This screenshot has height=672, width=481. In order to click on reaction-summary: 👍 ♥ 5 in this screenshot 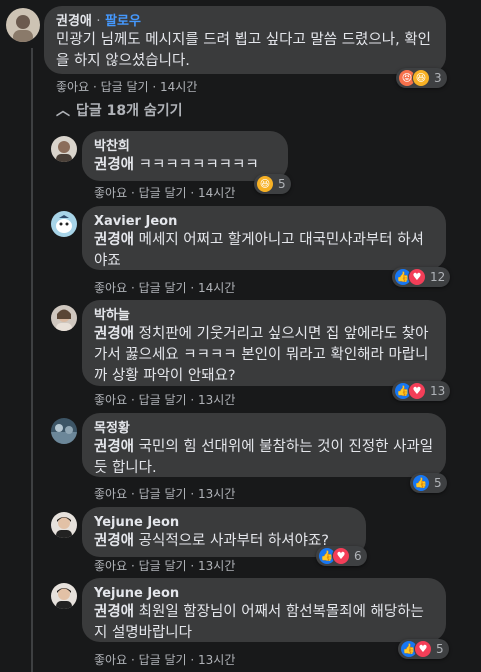, I will do `click(423, 649)`.